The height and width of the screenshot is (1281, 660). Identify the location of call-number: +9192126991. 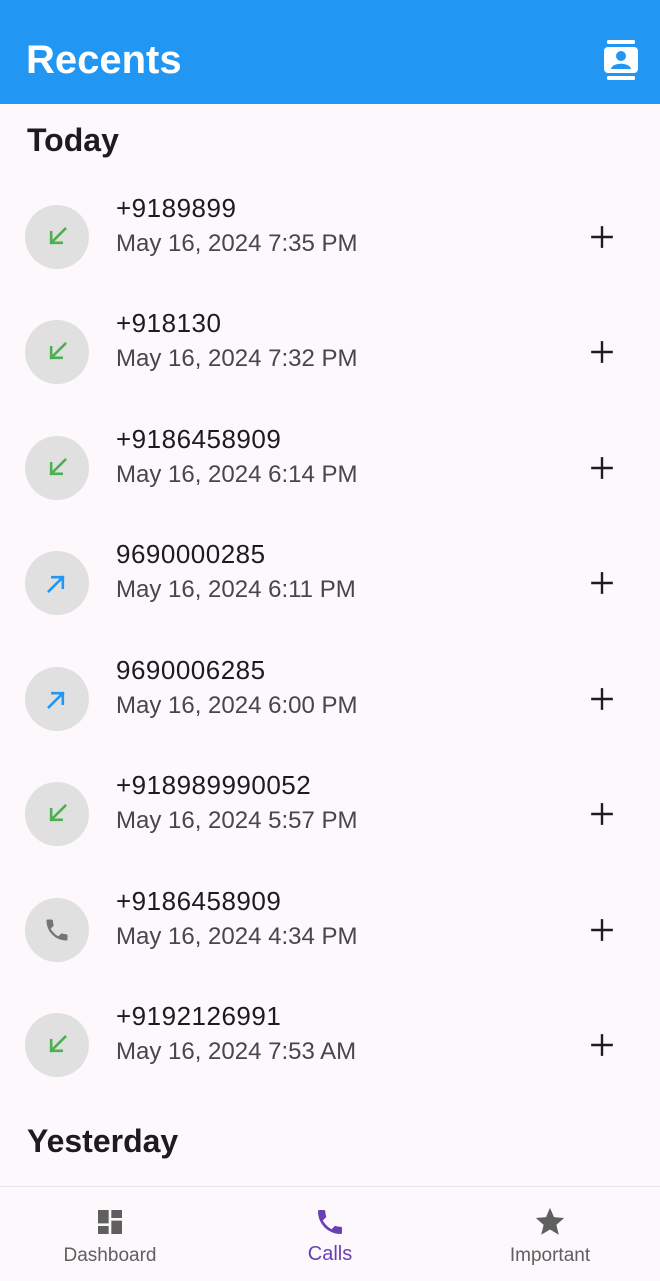
(199, 1016).